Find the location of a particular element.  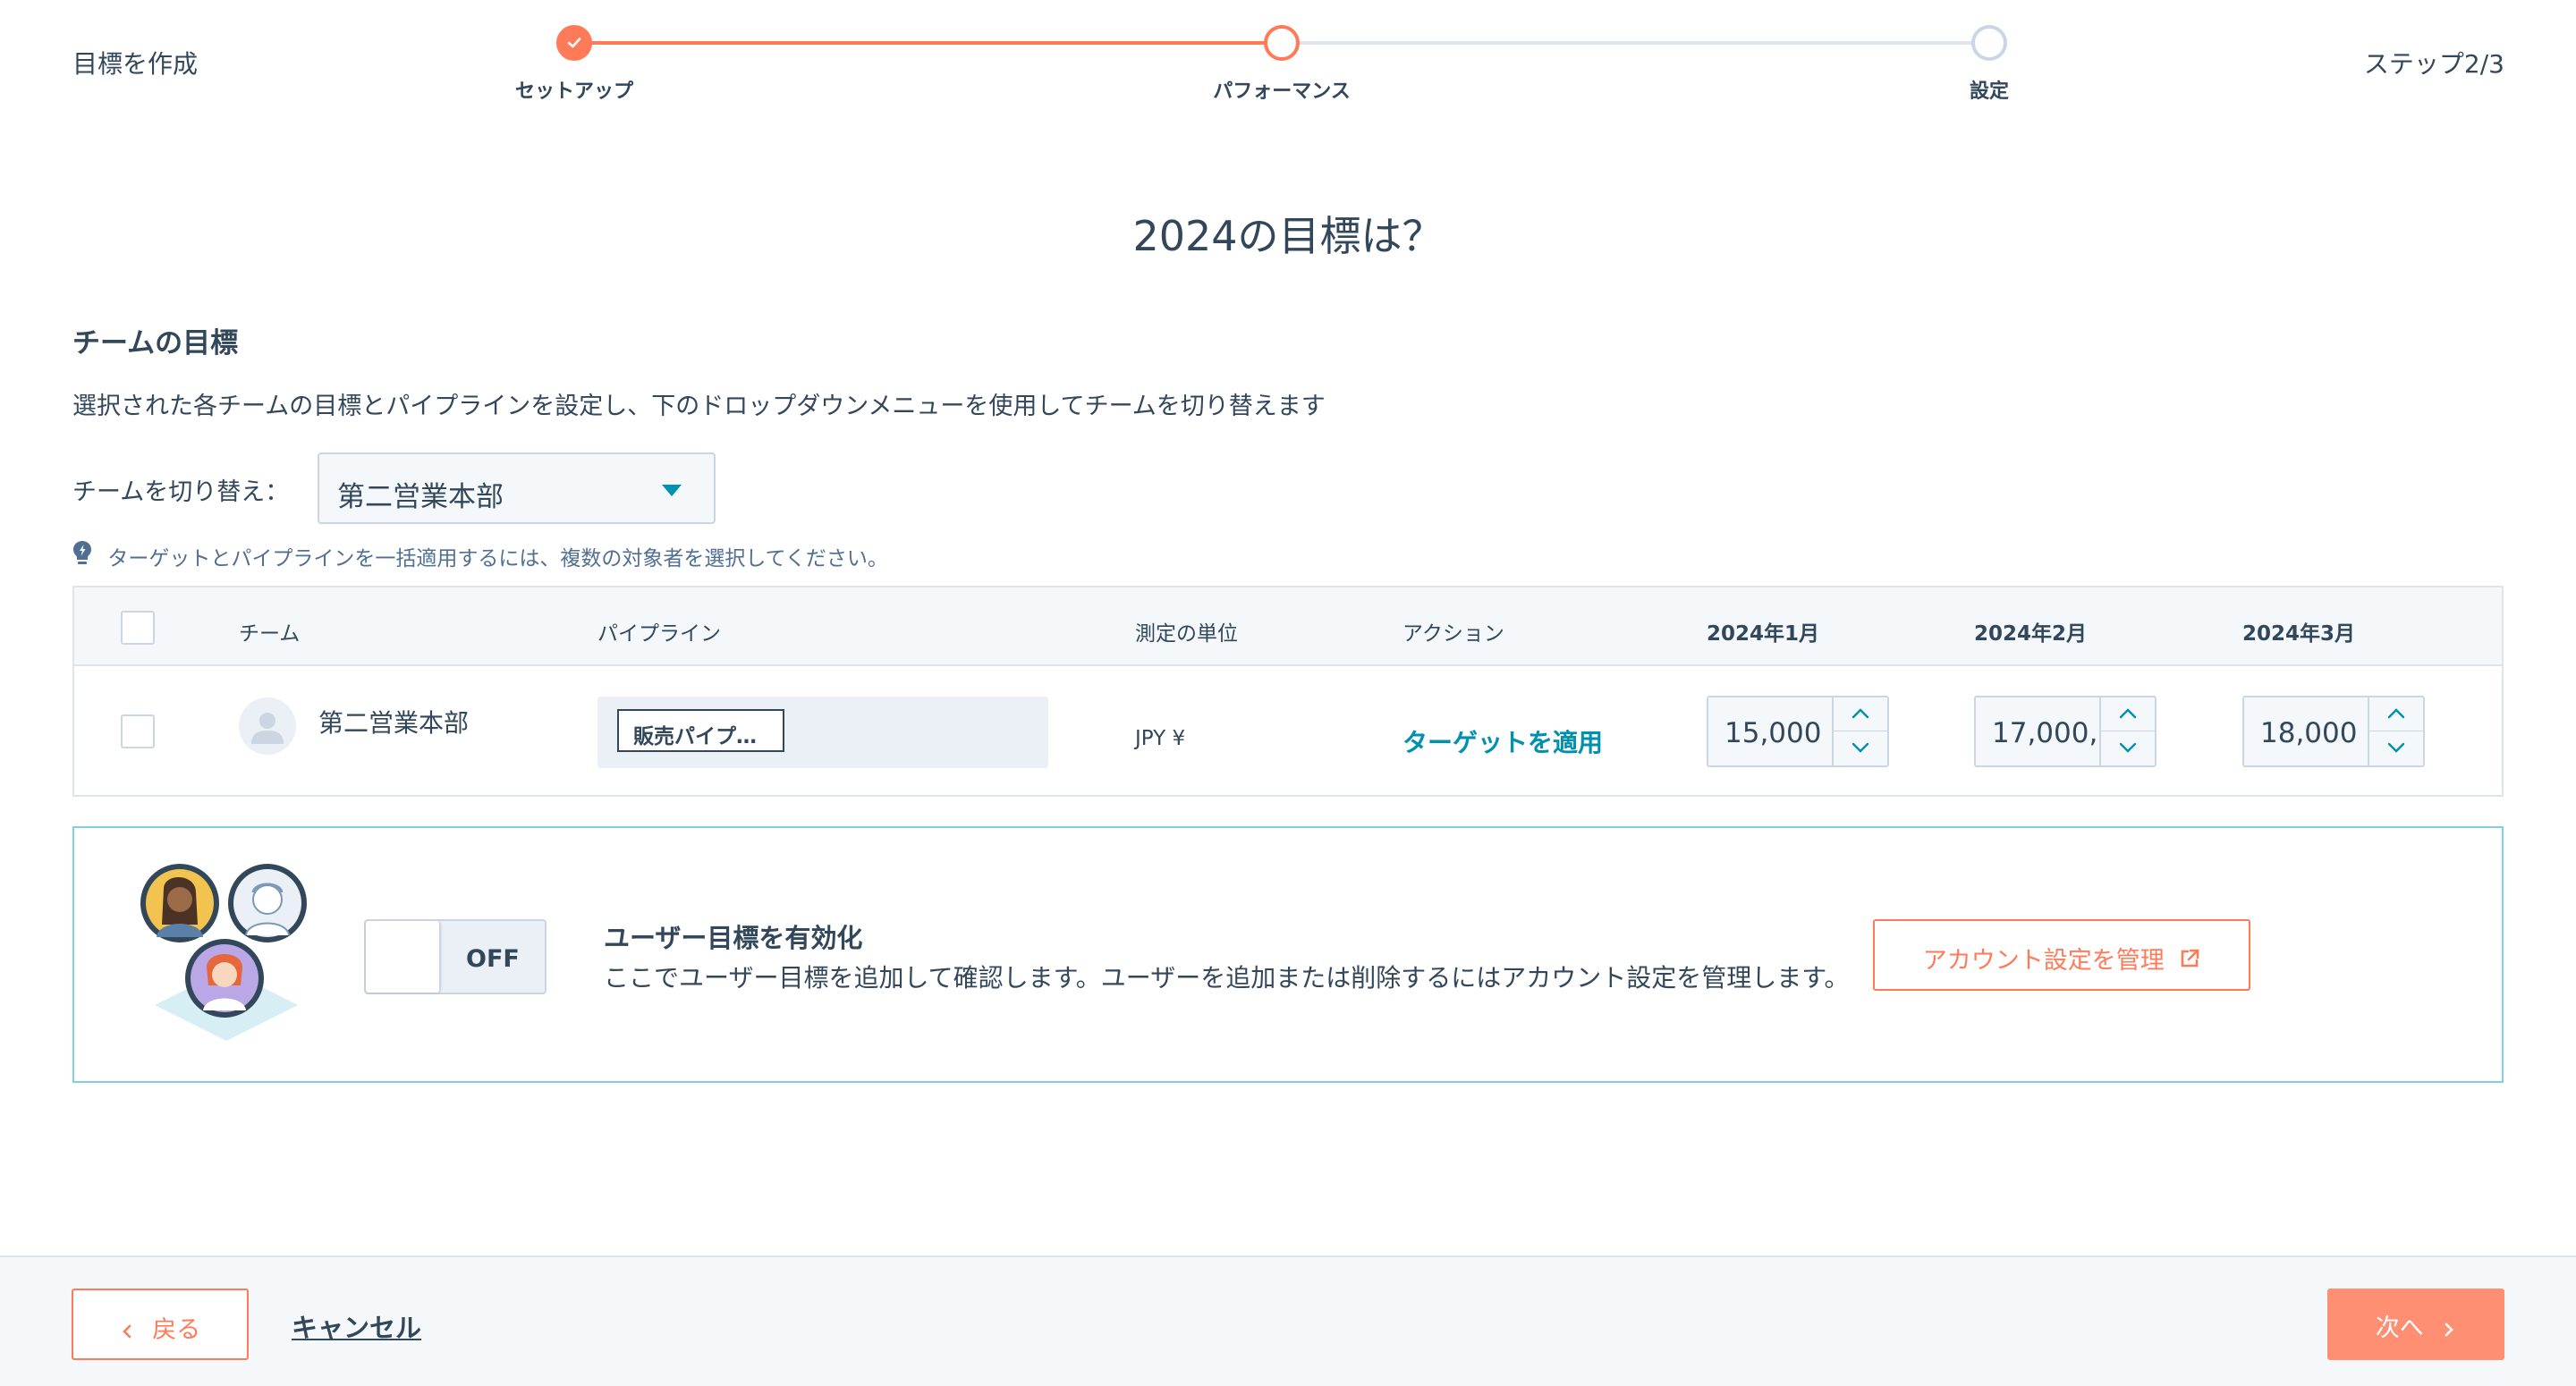

bulk-apply-hint: ターゲットとパイプラインを一括適用するには、複数の対象者を選択してください。 is located at coordinates (480, 556).